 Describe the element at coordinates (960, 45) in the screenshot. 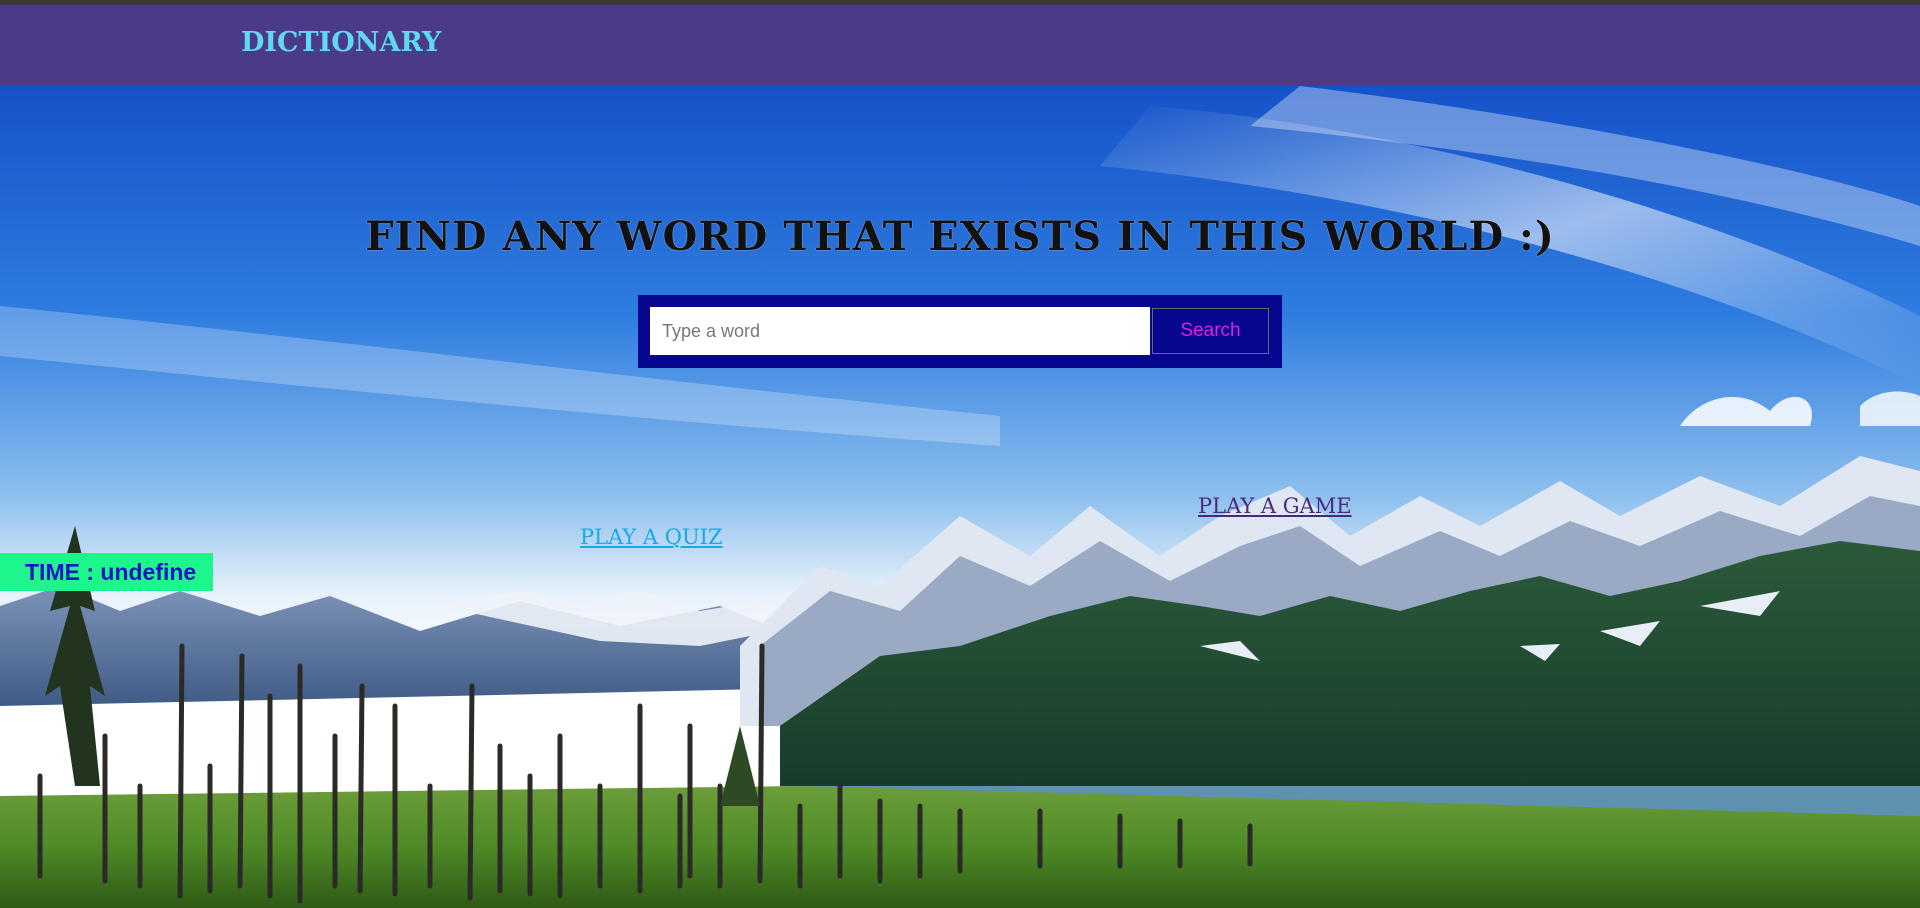

I see `navbar: DICTIONARY` at that location.